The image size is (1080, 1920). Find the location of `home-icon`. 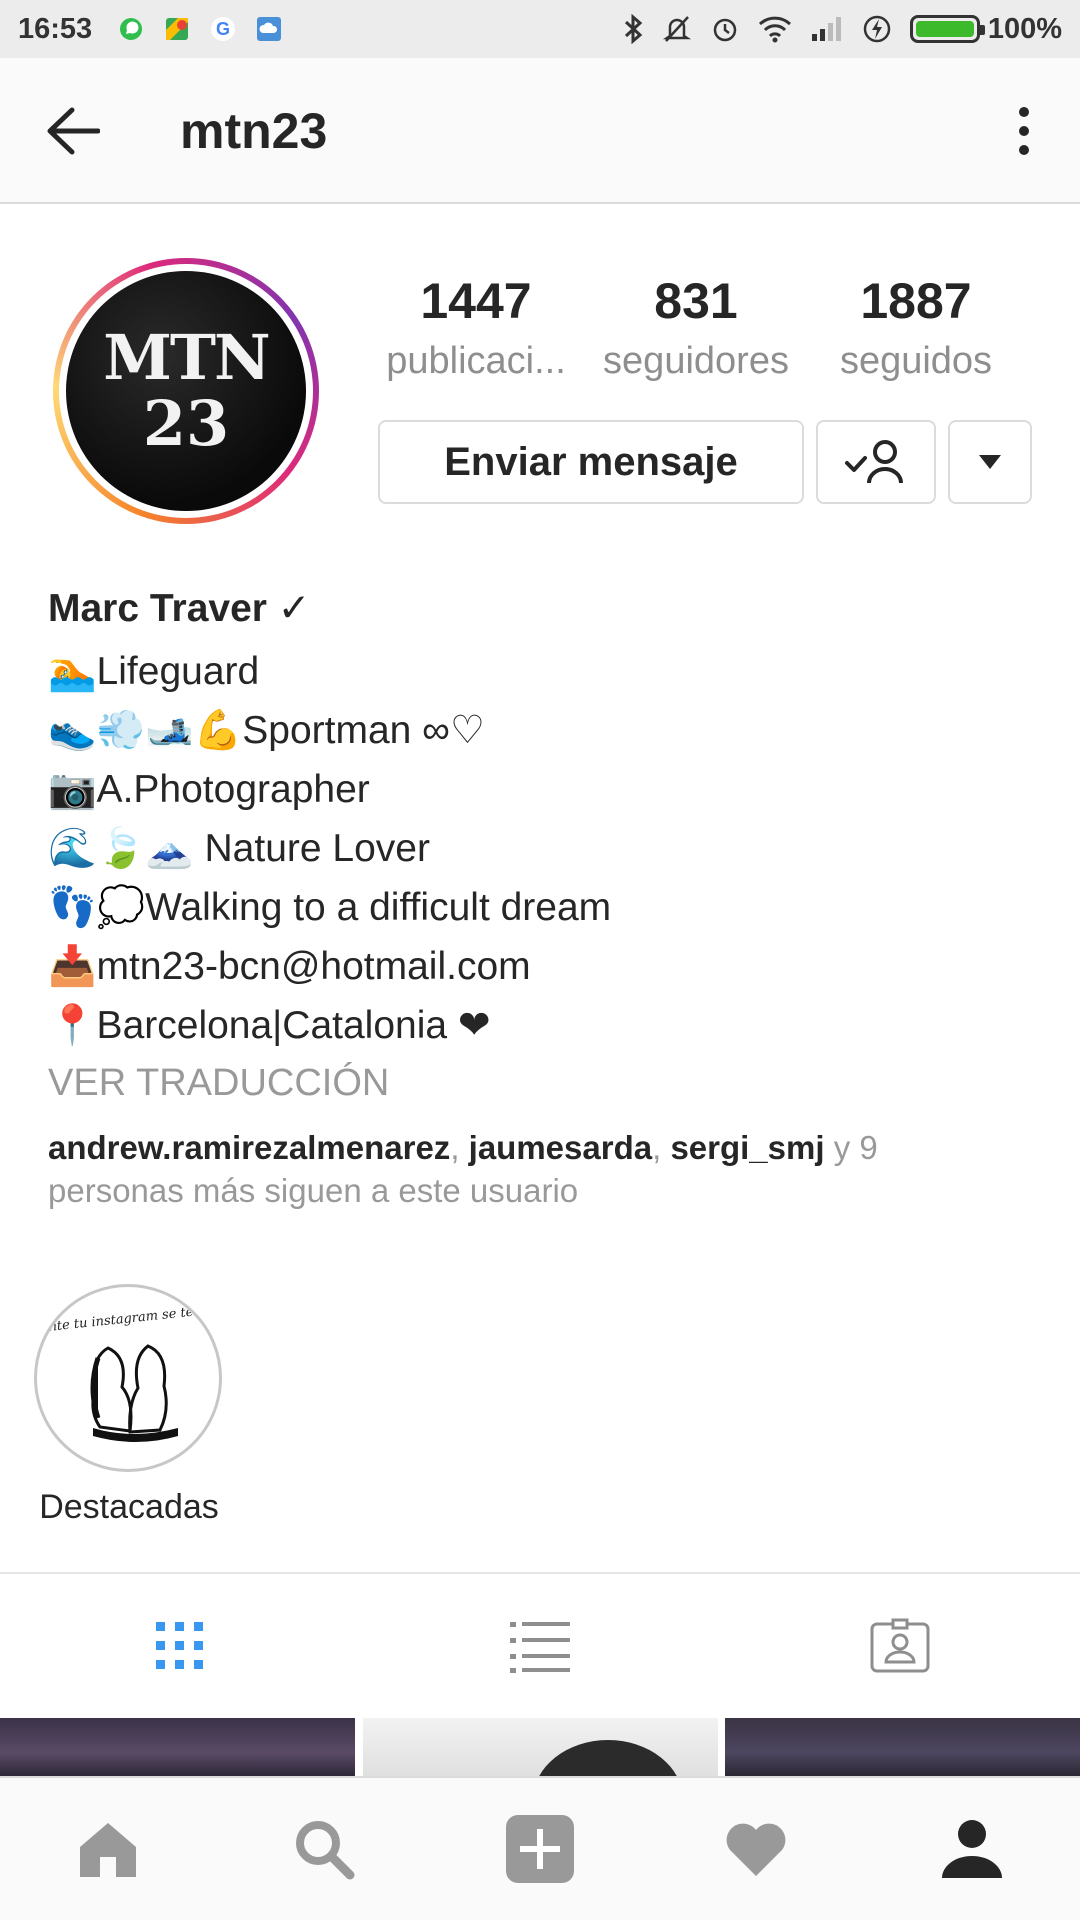

home-icon is located at coordinates (108, 1850).